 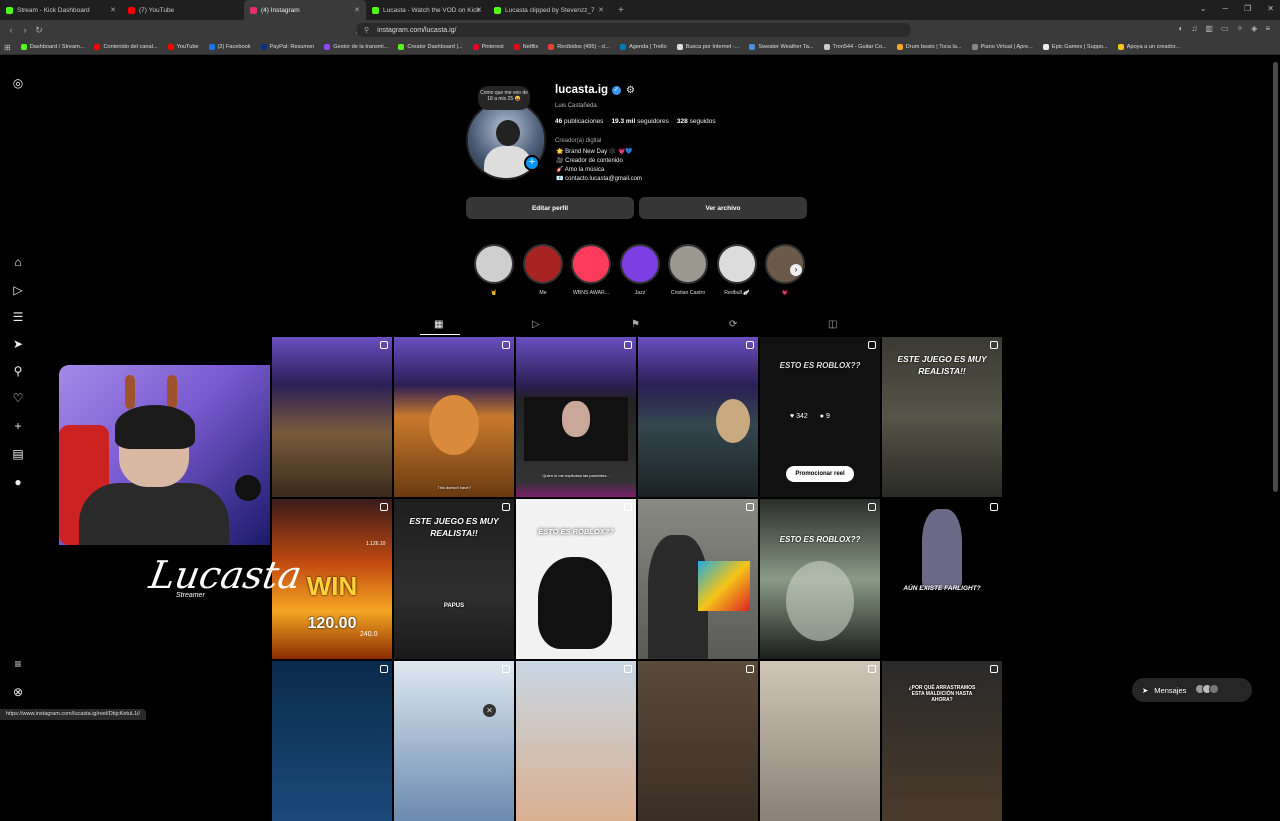 I want to click on dashboard-icon: ▤, so click(x=18, y=454).